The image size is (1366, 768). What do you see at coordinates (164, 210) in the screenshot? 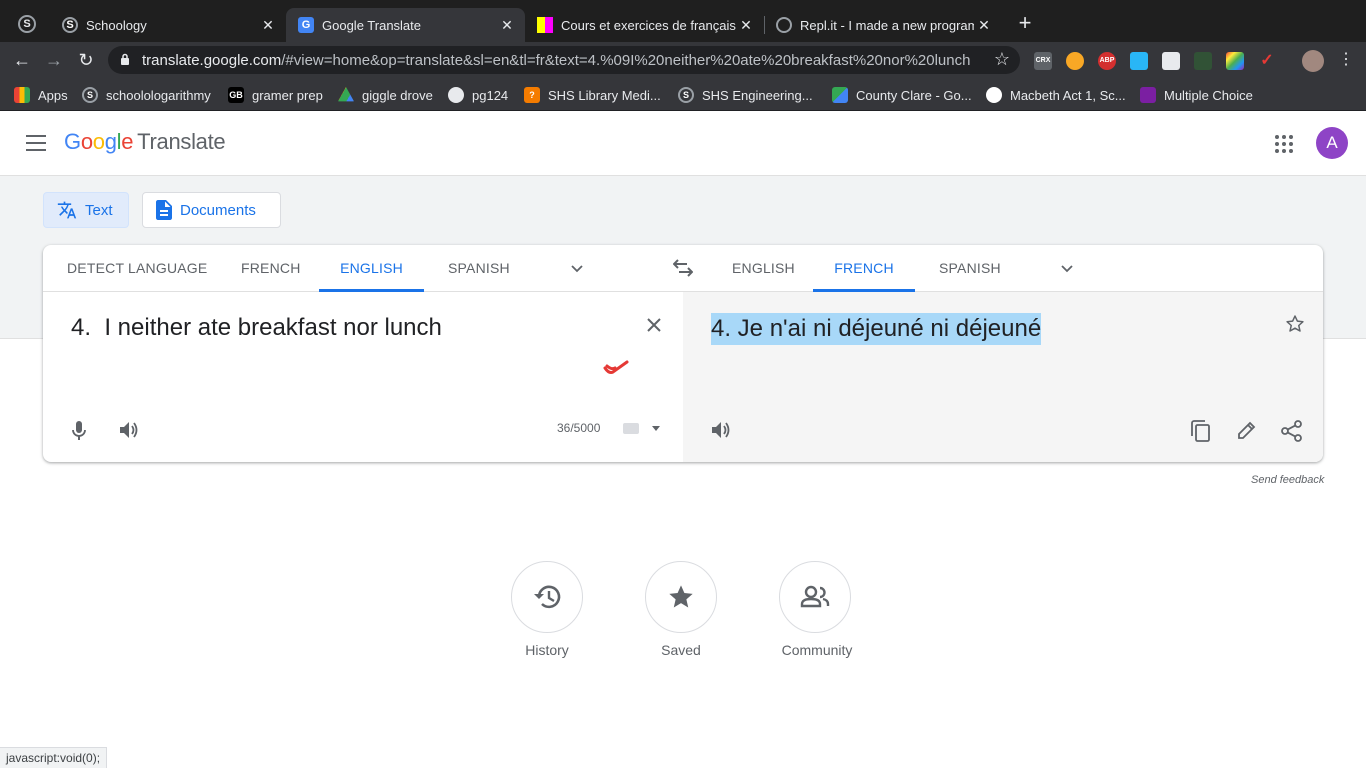
I see `document-icon` at bounding box center [164, 210].